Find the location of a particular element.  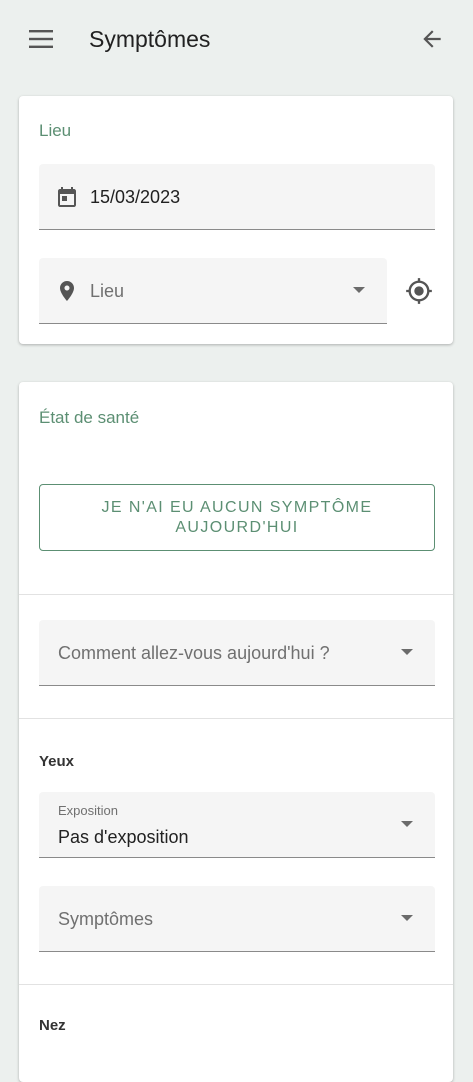

symptomes-placeholder: Symptômes is located at coordinates (106, 919).